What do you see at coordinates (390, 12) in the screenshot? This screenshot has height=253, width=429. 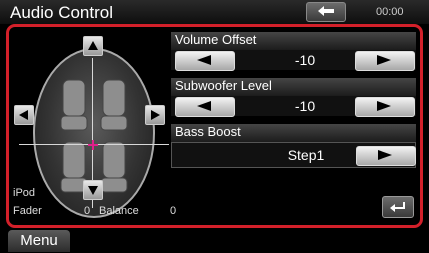 I see `clock: 00:00` at bounding box center [390, 12].